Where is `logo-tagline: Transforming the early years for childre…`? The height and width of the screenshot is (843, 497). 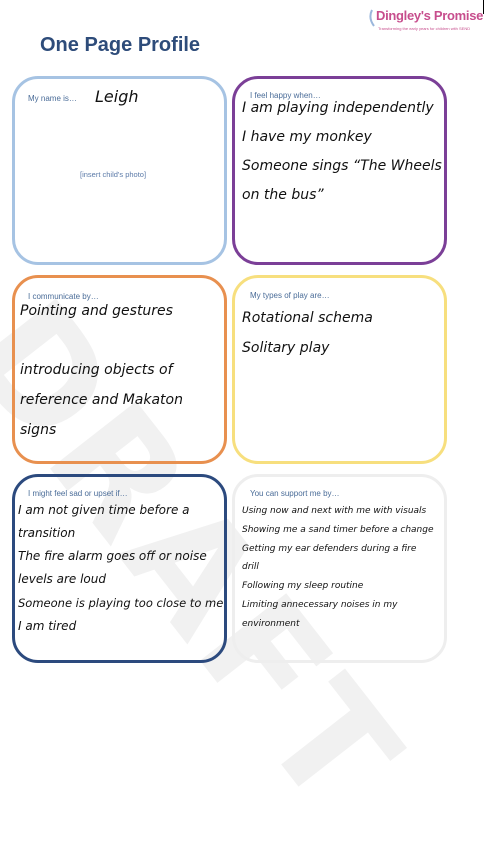
logo-tagline: Transforming the early years for childre… is located at coordinates (424, 28).